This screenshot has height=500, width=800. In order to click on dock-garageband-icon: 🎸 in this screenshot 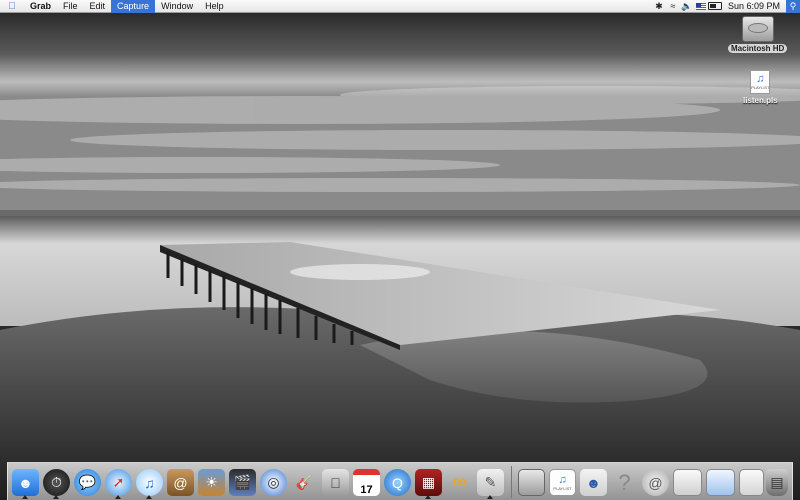, I will do `click(304, 482)`.